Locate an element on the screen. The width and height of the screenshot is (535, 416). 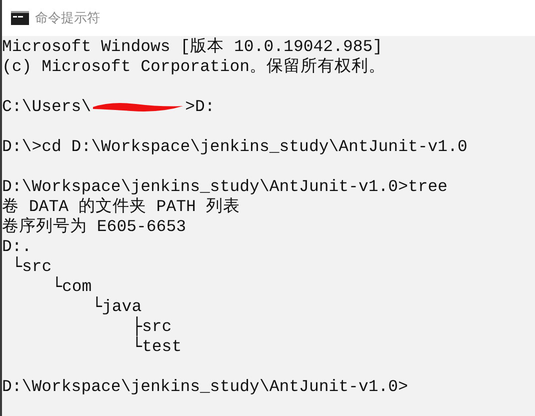
console-line: D:\>cd D:\Workspace\jenkins_study\AntJunit-v1.0 is located at coordinates (235, 147).